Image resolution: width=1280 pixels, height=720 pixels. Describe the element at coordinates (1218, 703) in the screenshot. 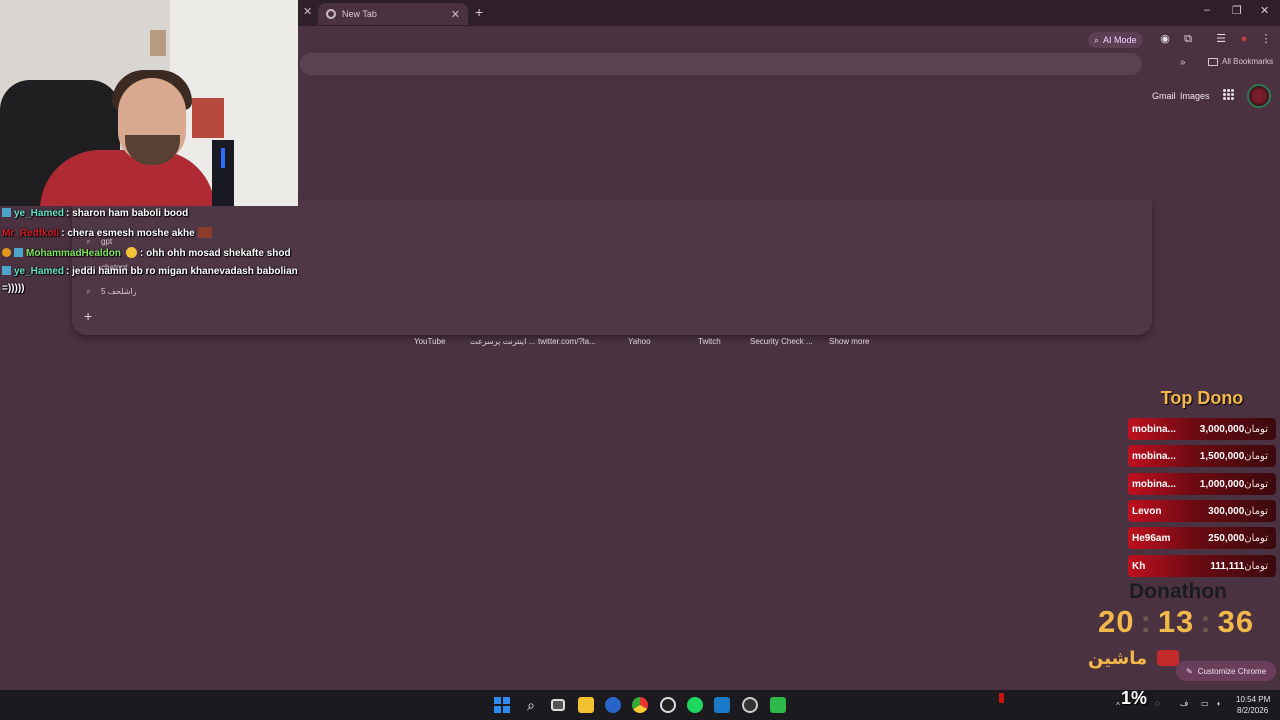

I see `volume-icon: ◖` at that location.